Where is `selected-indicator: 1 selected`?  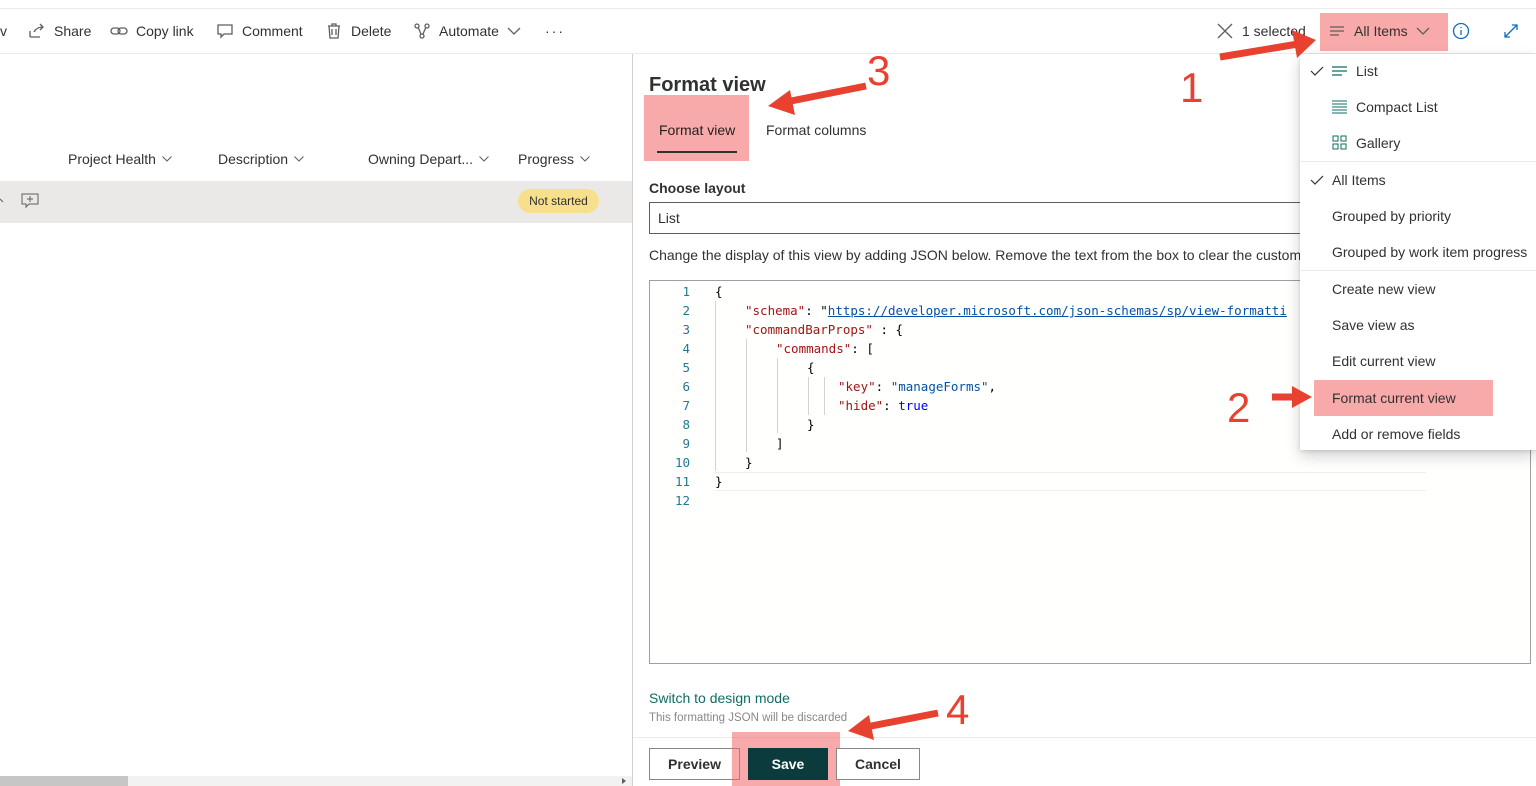
selected-indicator: 1 selected is located at coordinates (1261, 31).